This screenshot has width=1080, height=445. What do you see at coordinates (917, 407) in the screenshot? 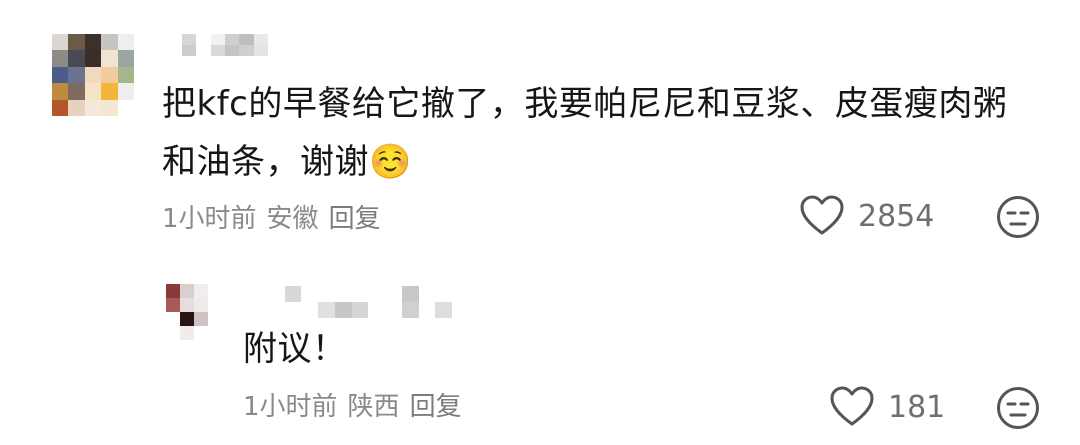
I see `like-count: 181` at bounding box center [917, 407].